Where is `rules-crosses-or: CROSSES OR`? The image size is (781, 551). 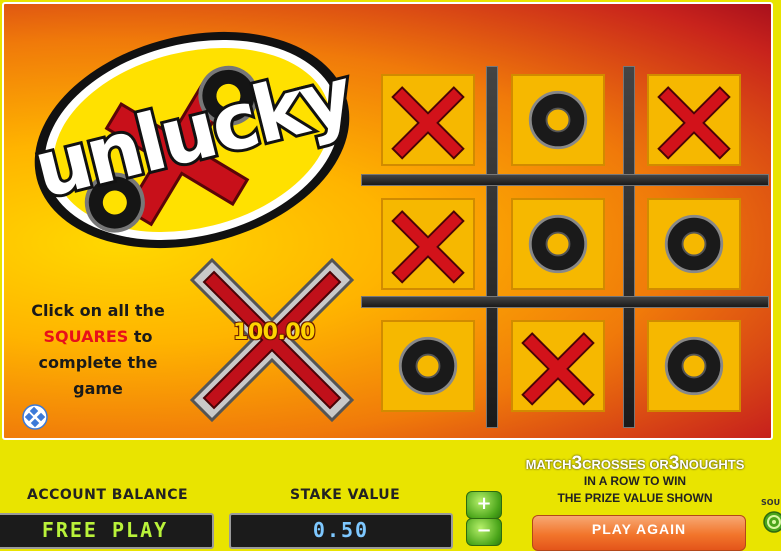 rules-crosses-or: CROSSES OR is located at coordinates (625, 464).